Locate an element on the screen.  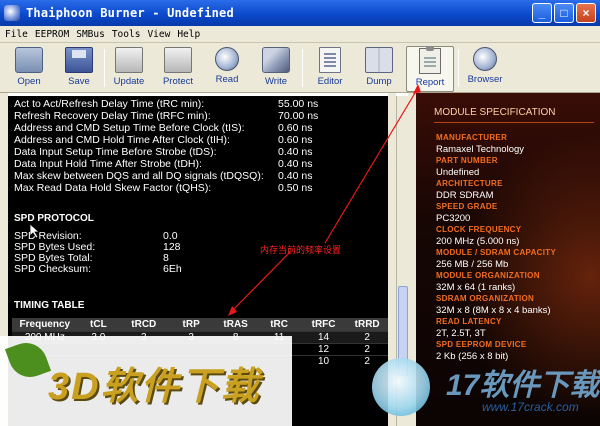
annotation-arrow-to-table is located at coordinates (260, 282).